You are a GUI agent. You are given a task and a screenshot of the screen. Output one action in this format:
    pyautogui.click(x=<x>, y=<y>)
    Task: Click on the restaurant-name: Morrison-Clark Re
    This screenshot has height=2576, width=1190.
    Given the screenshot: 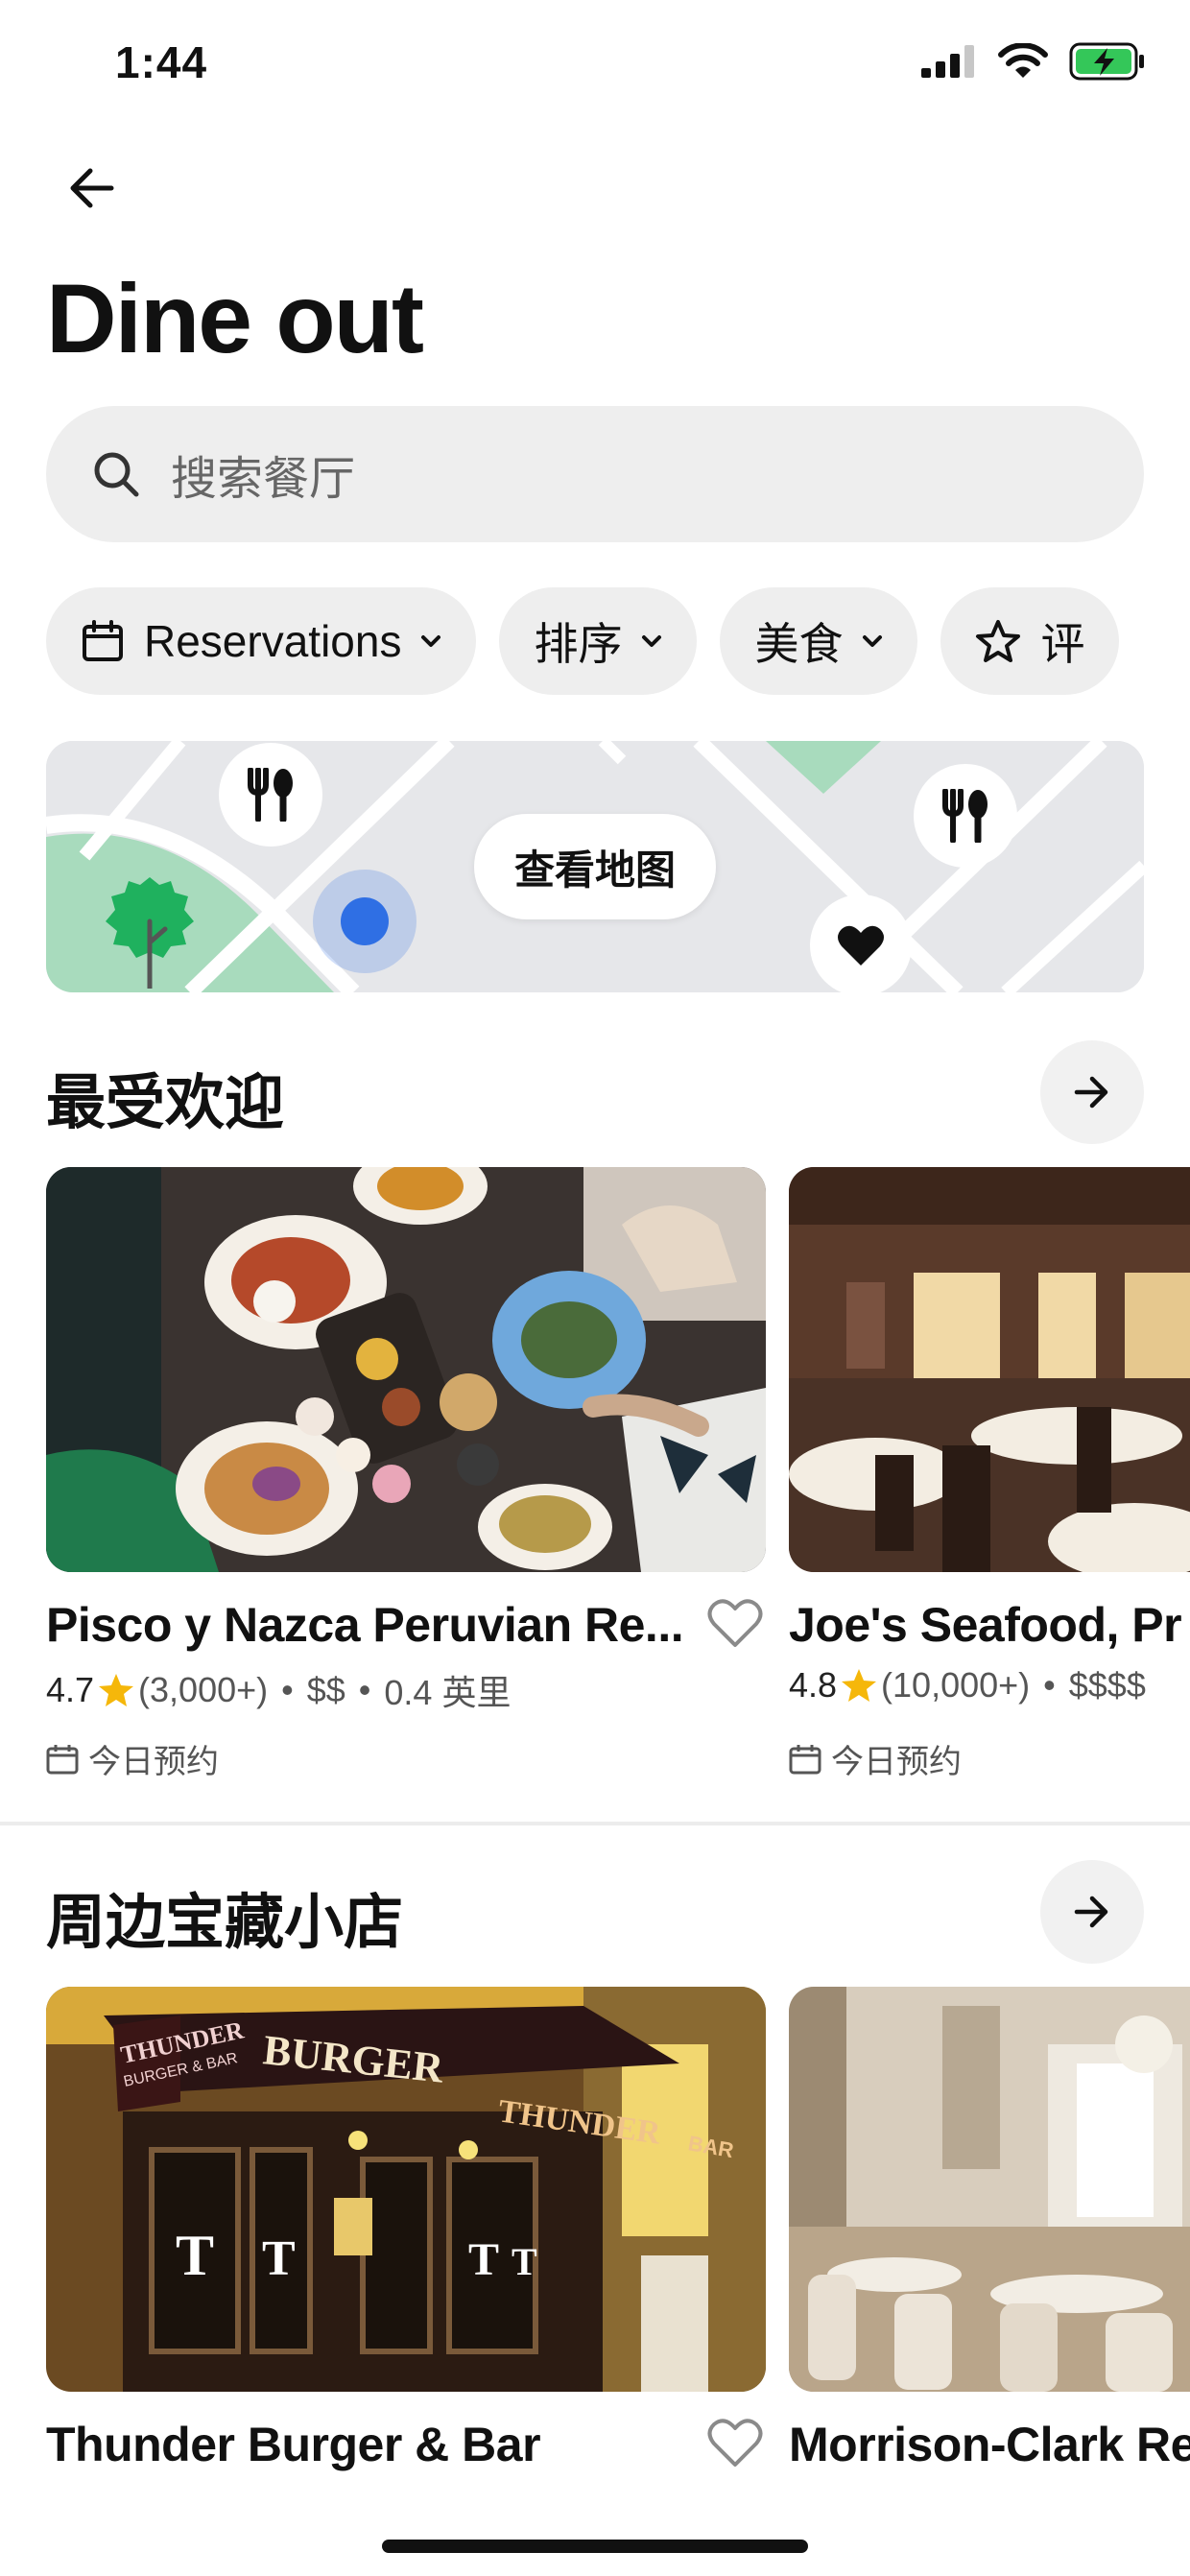 What is the action you would take?
    pyautogui.click(x=989, y=2444)
    